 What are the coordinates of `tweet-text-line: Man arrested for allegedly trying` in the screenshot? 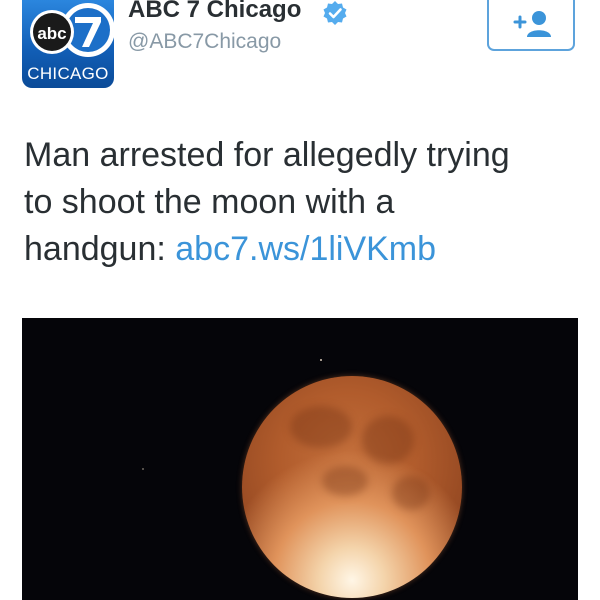 It's located at (267, 155).